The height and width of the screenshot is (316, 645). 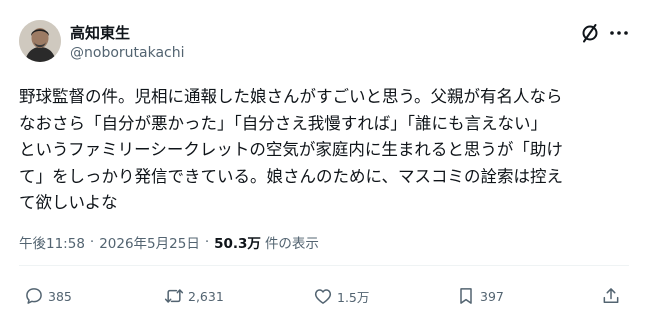 What do you see at coordinates (52, 242) in the screenshot?
I see `post-time: 午後11:58` at bounding box center [52, 242].